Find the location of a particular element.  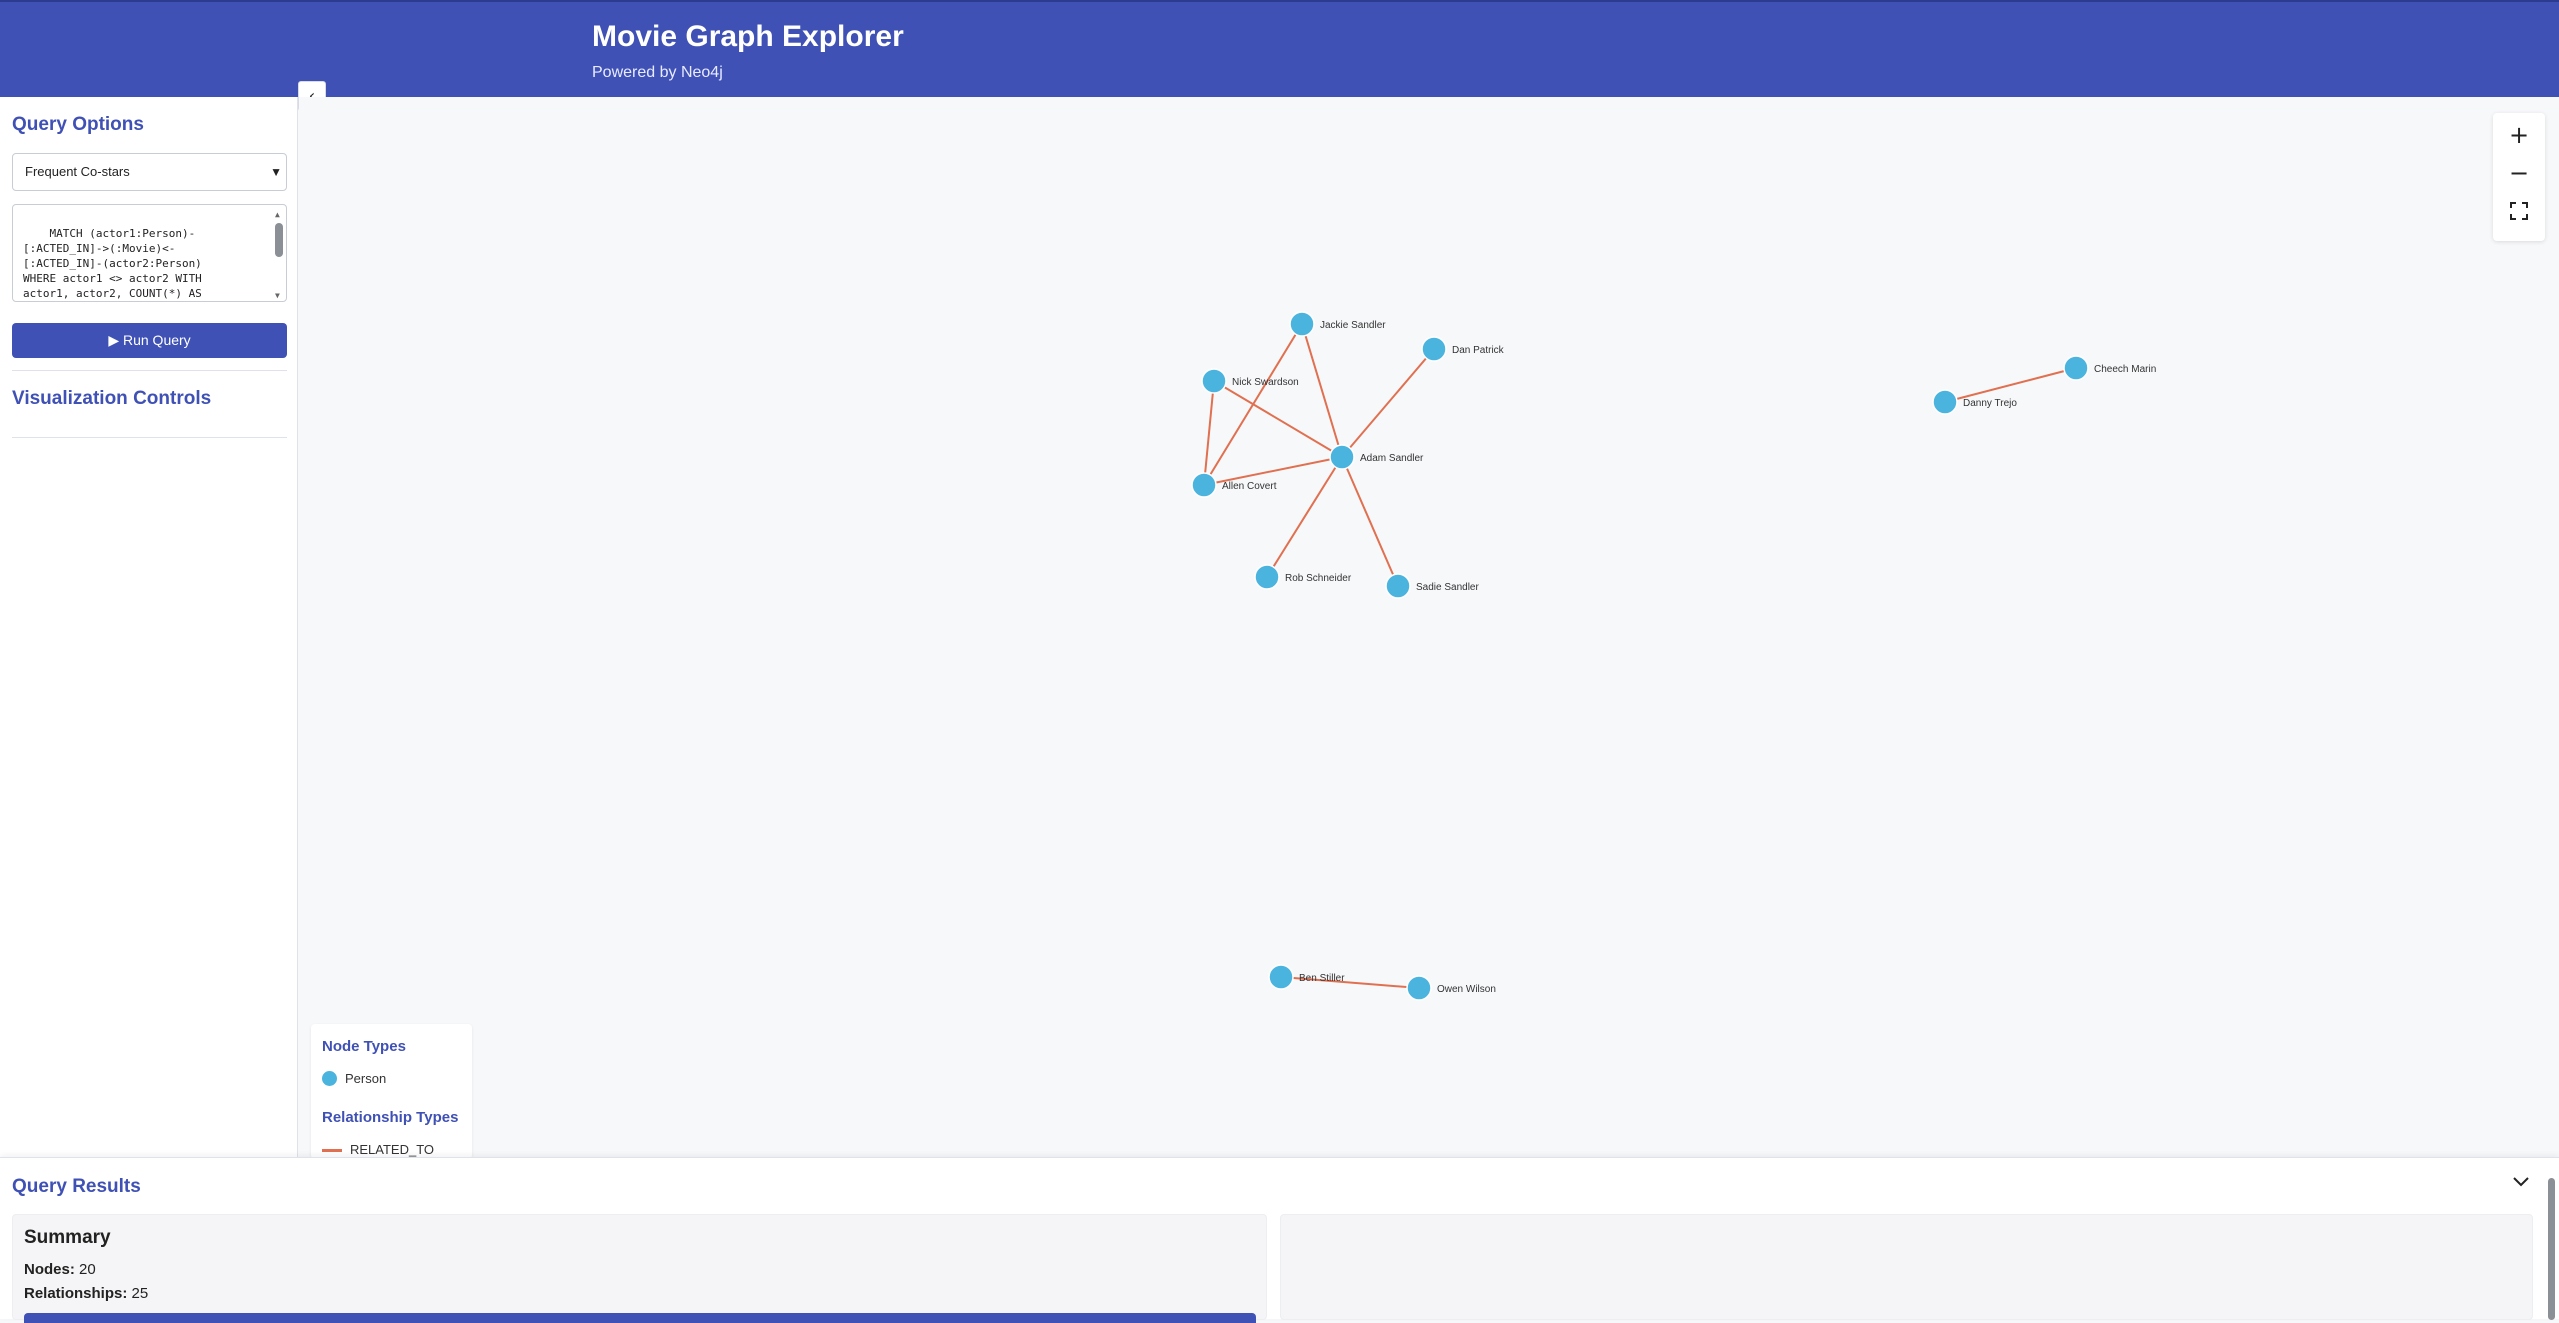

results-action-button is located at coordinates (640, 1318).